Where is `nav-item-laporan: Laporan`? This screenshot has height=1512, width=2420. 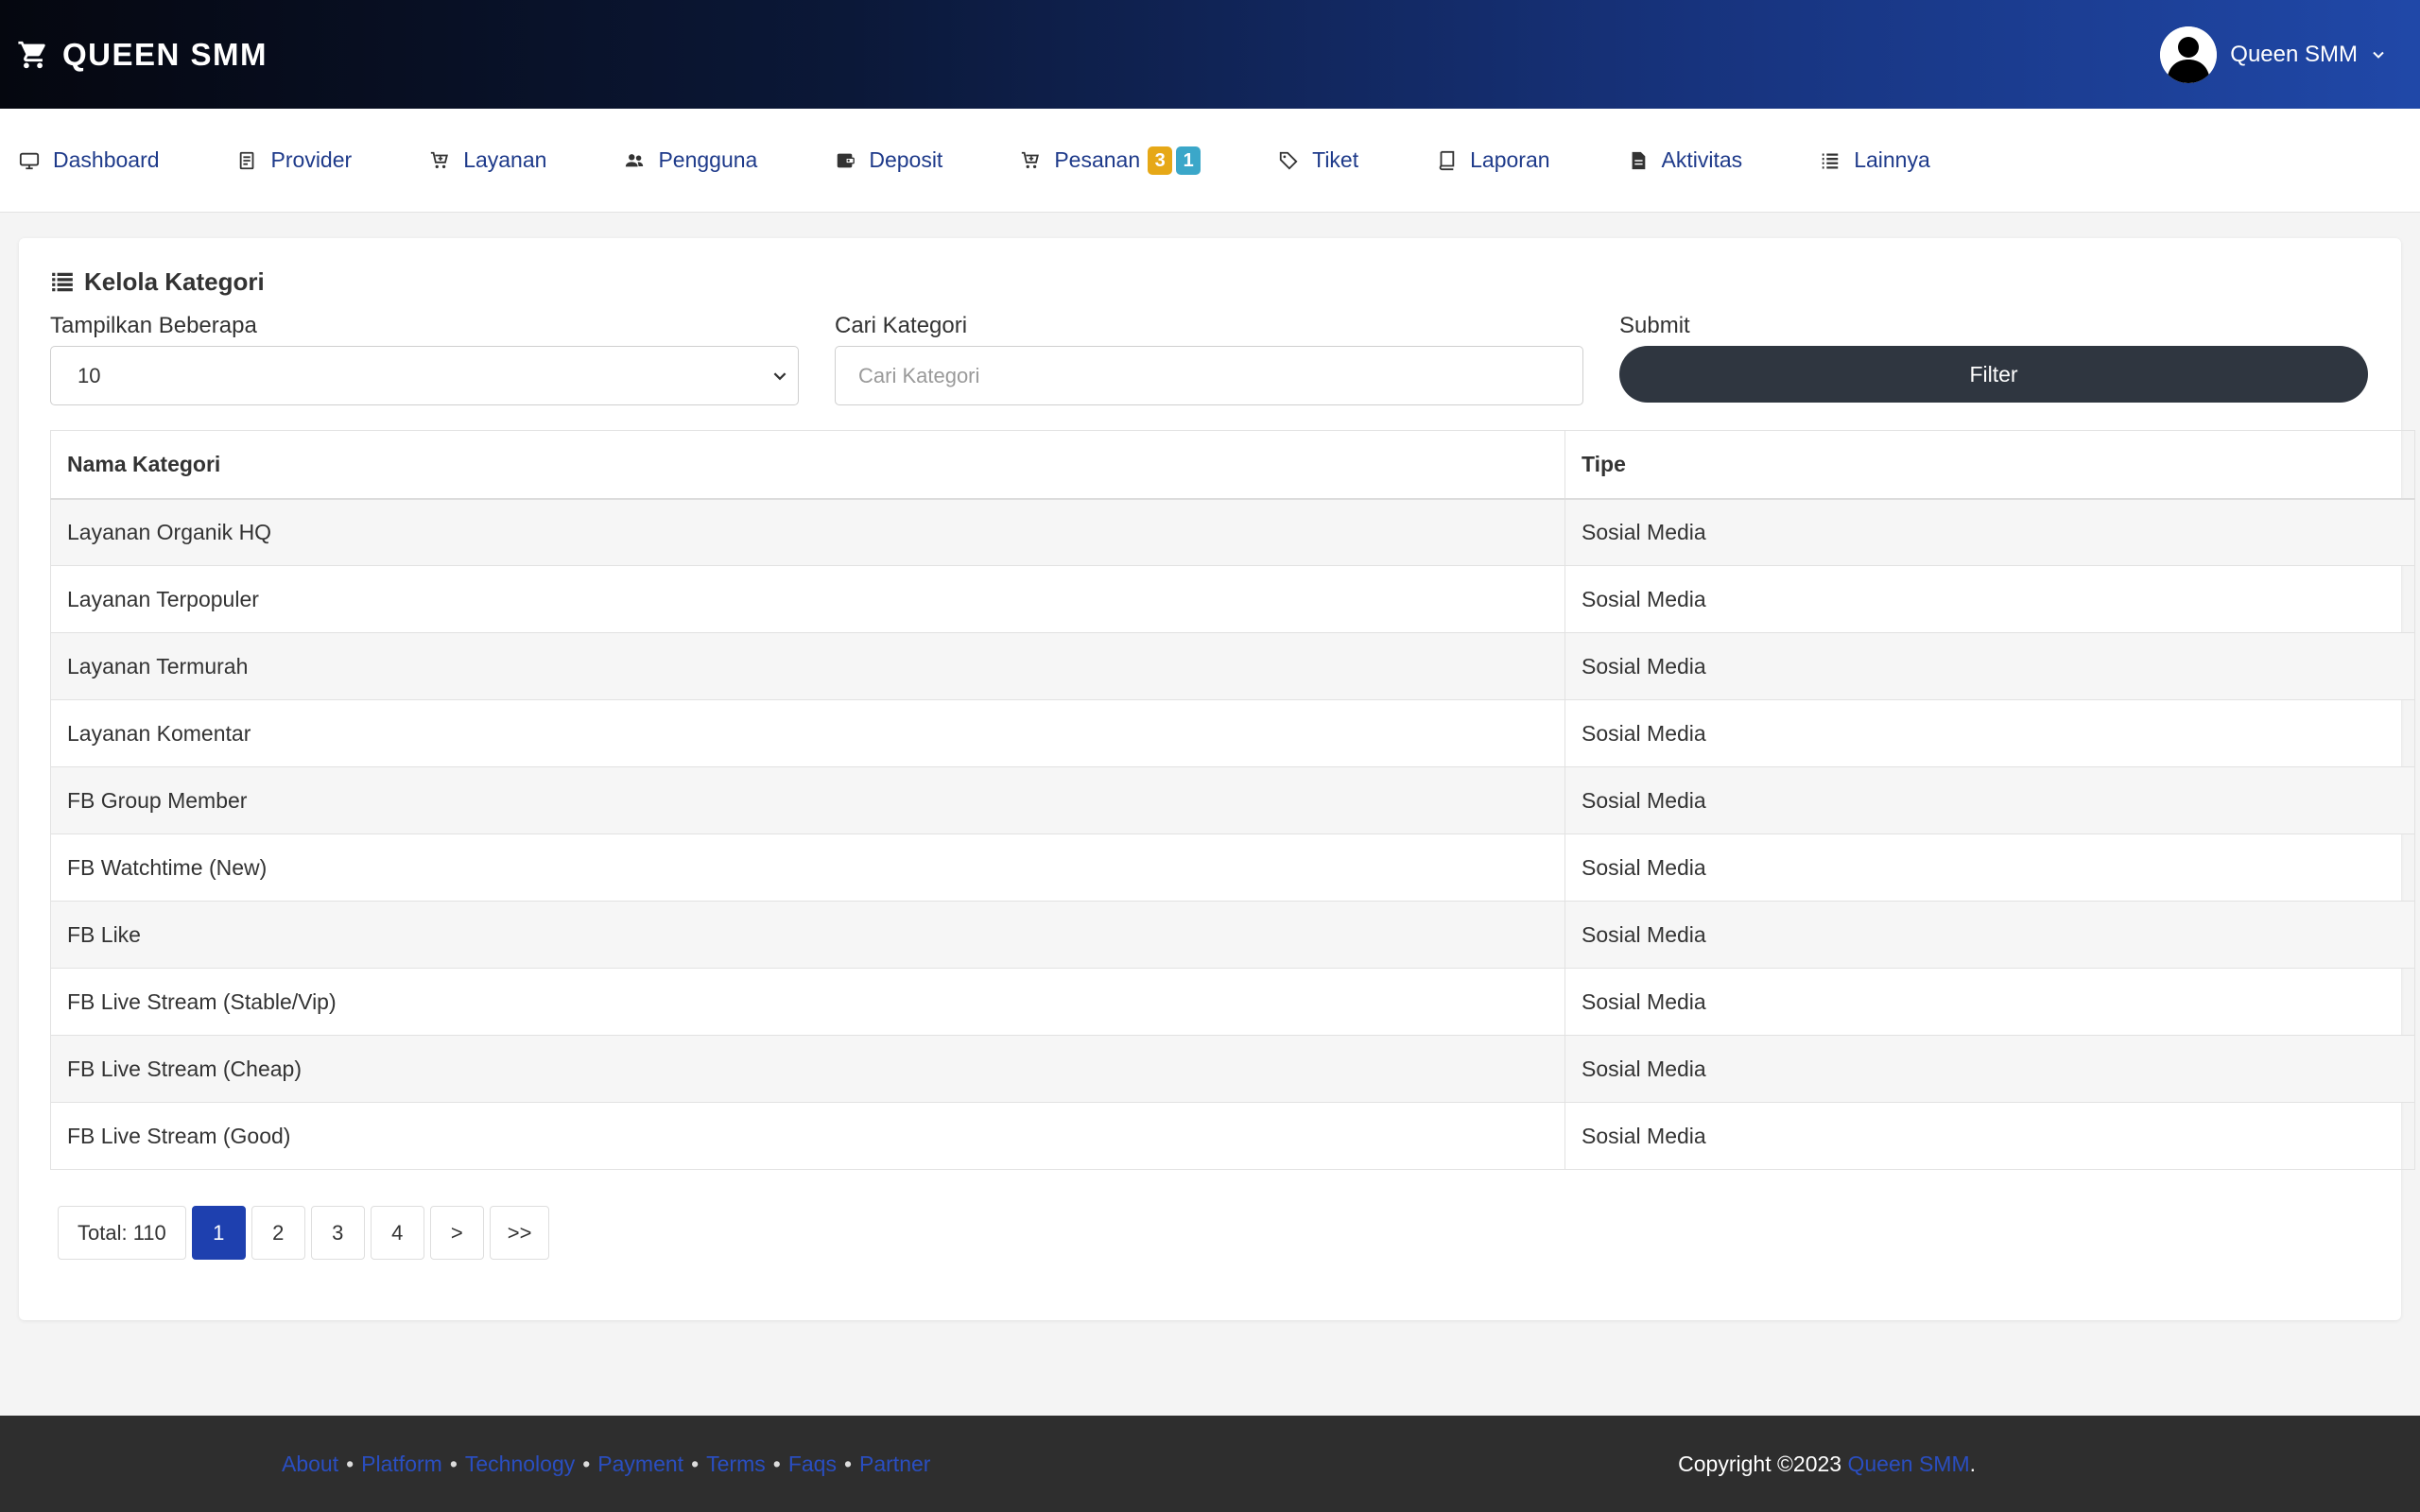 nav-item-laporan: Laporan is located at coordinates (1493, 160).